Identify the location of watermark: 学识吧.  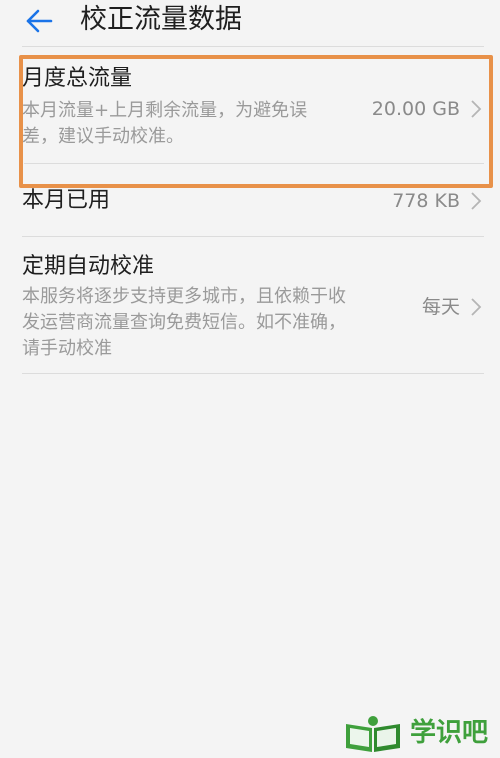
(417, 734).